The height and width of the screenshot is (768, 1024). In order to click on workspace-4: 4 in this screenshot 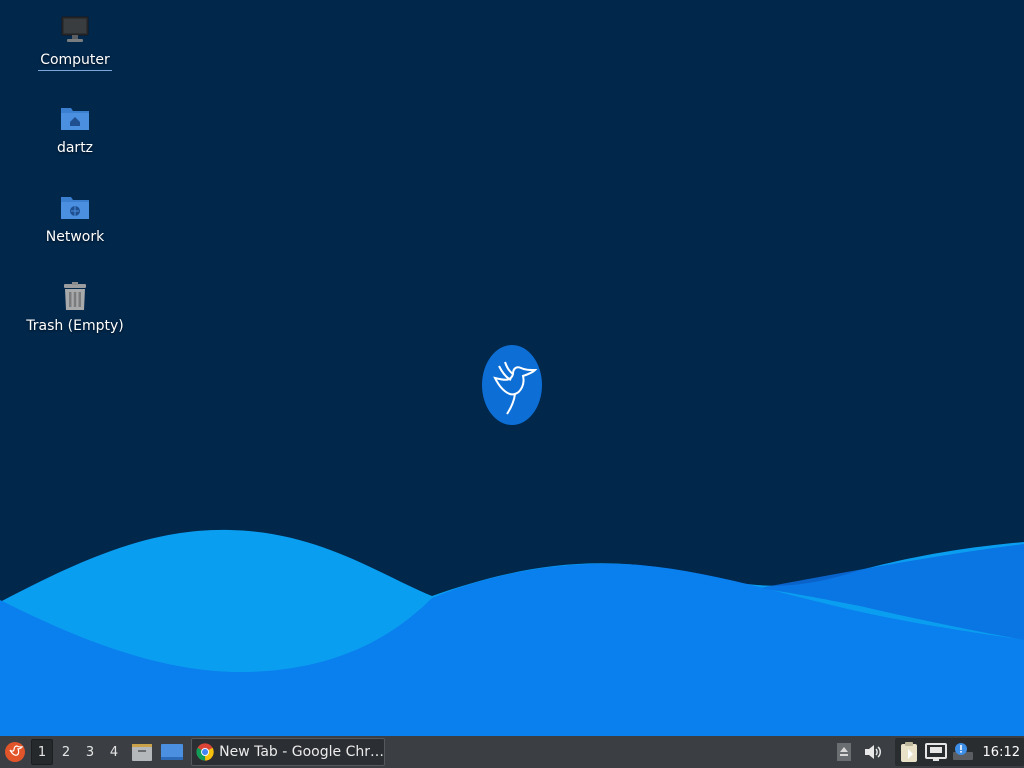, I will do `click(114, 752)`.